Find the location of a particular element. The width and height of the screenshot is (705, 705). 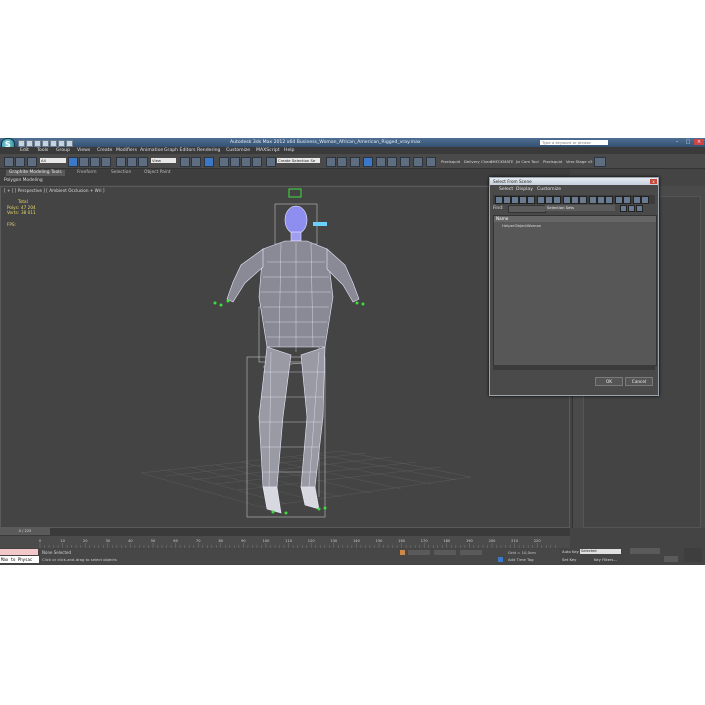

display-bones-icon is located at coordinates (567, 200).